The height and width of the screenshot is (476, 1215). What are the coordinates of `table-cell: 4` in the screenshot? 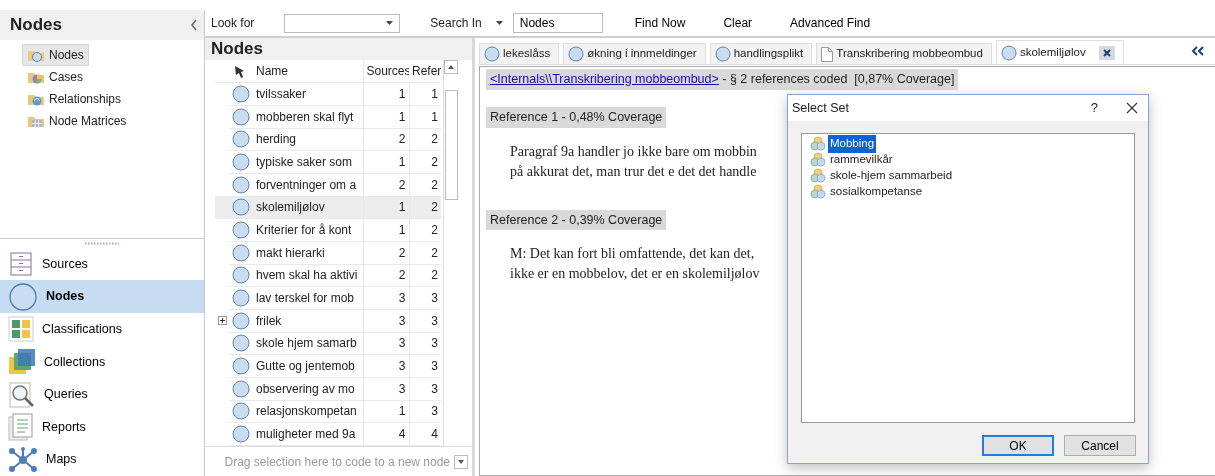 It's located at (425, 434).